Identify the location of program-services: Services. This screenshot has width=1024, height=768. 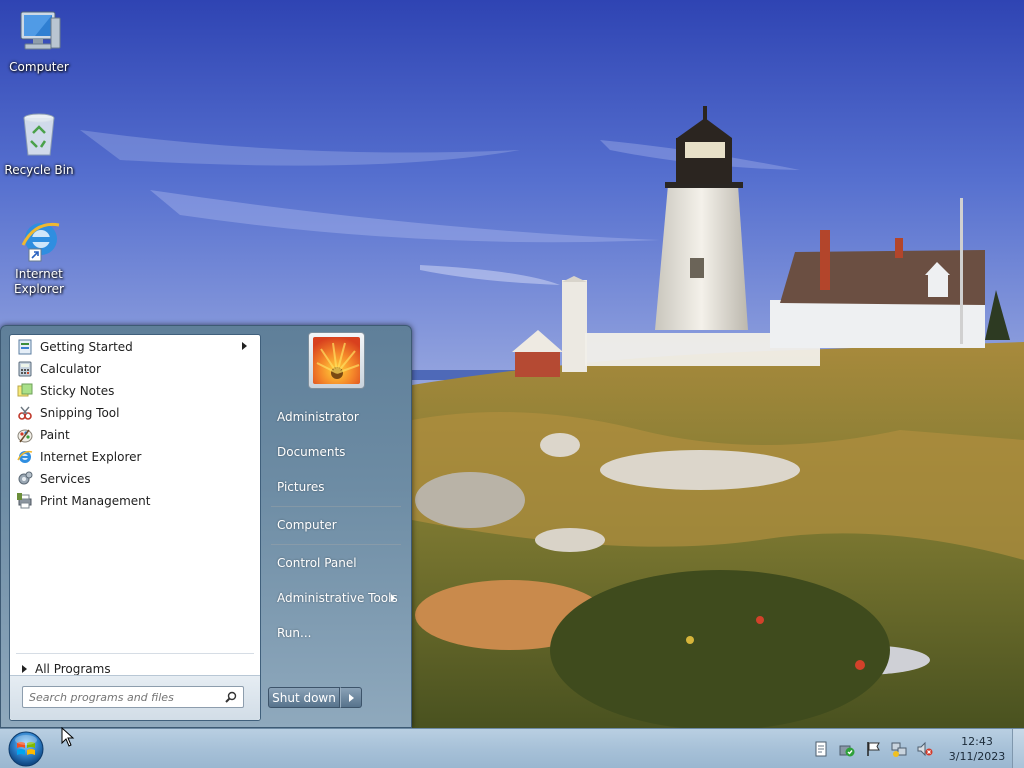
(135, 479).